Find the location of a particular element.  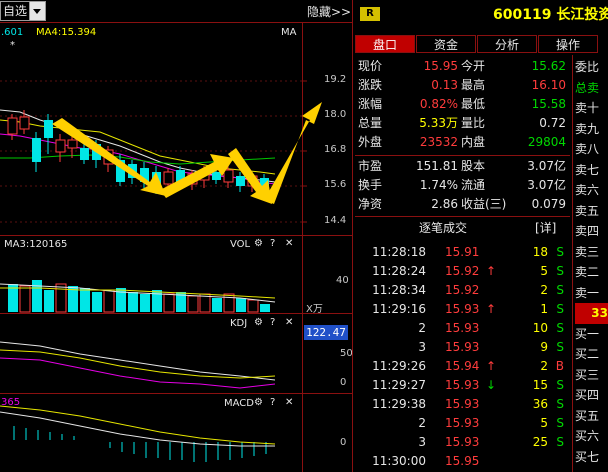

stock-title: 600119 长江投资 is located at coordinates (550, 15).